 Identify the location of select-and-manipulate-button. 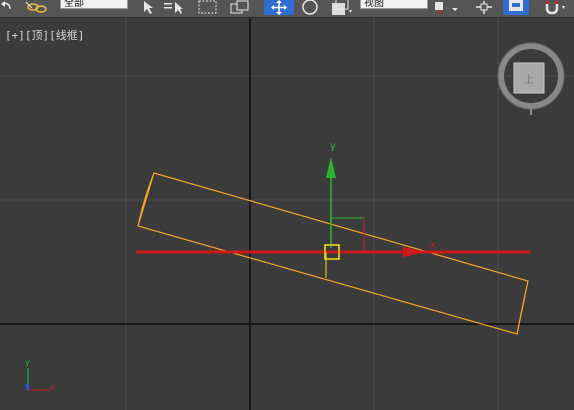
(484, 7).